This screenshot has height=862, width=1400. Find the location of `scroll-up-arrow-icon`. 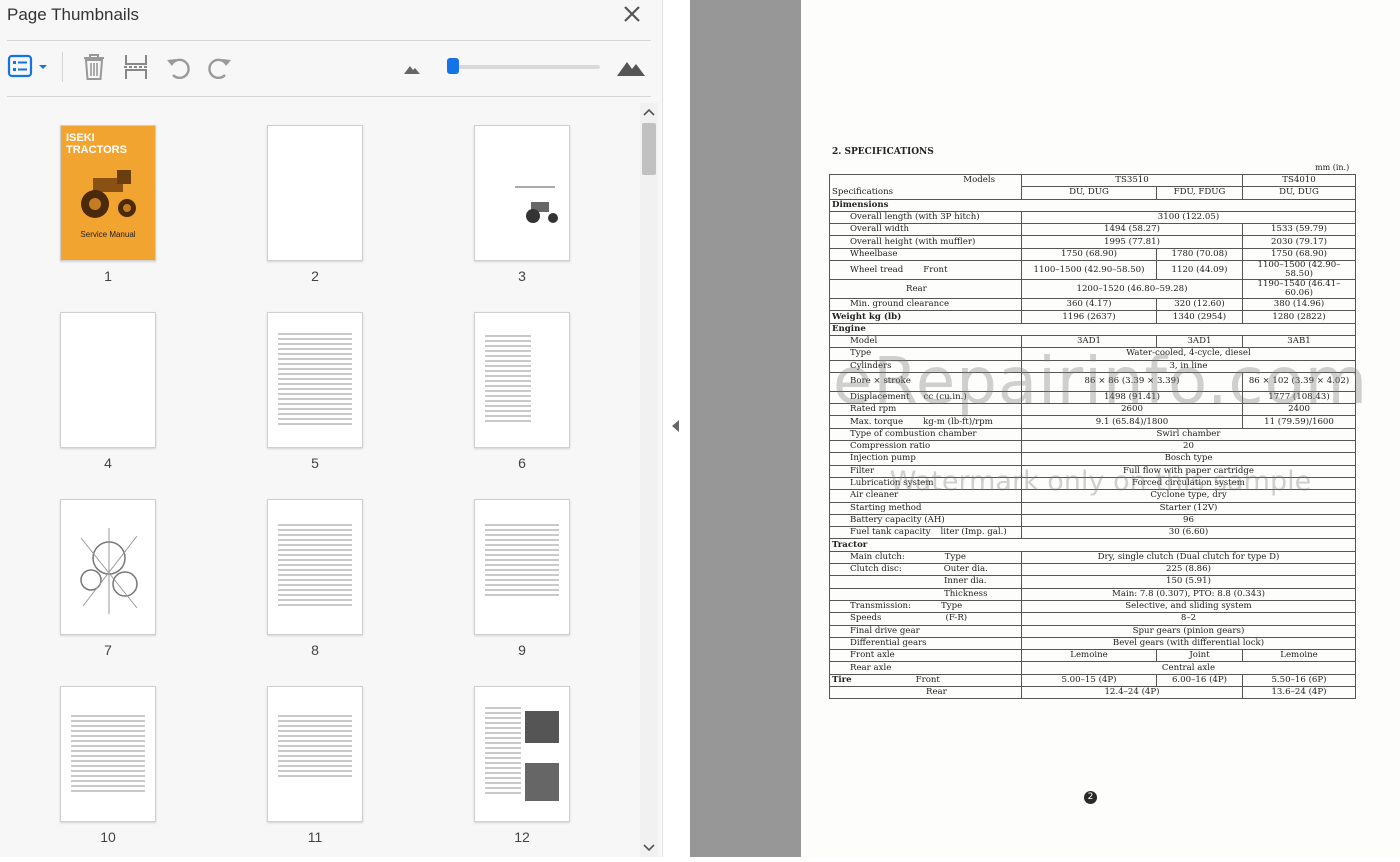

scroll-up-arrow-icon is located at coordinates (649, 113).